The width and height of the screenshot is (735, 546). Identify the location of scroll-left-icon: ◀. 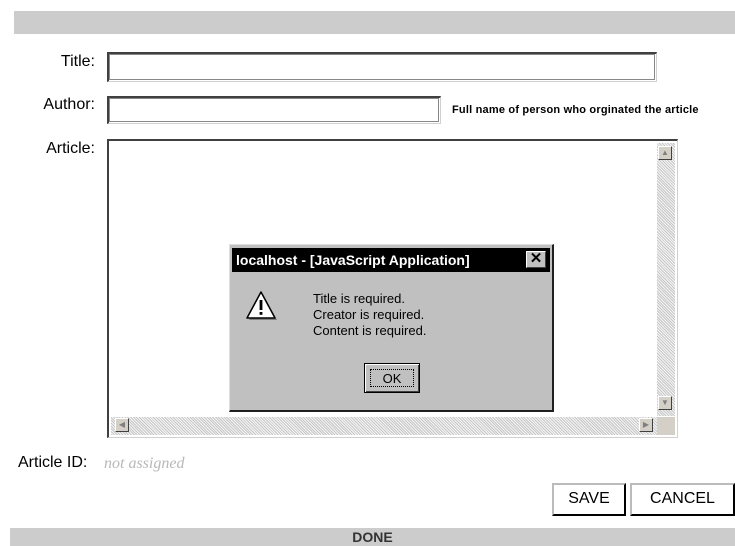
(122, 425).